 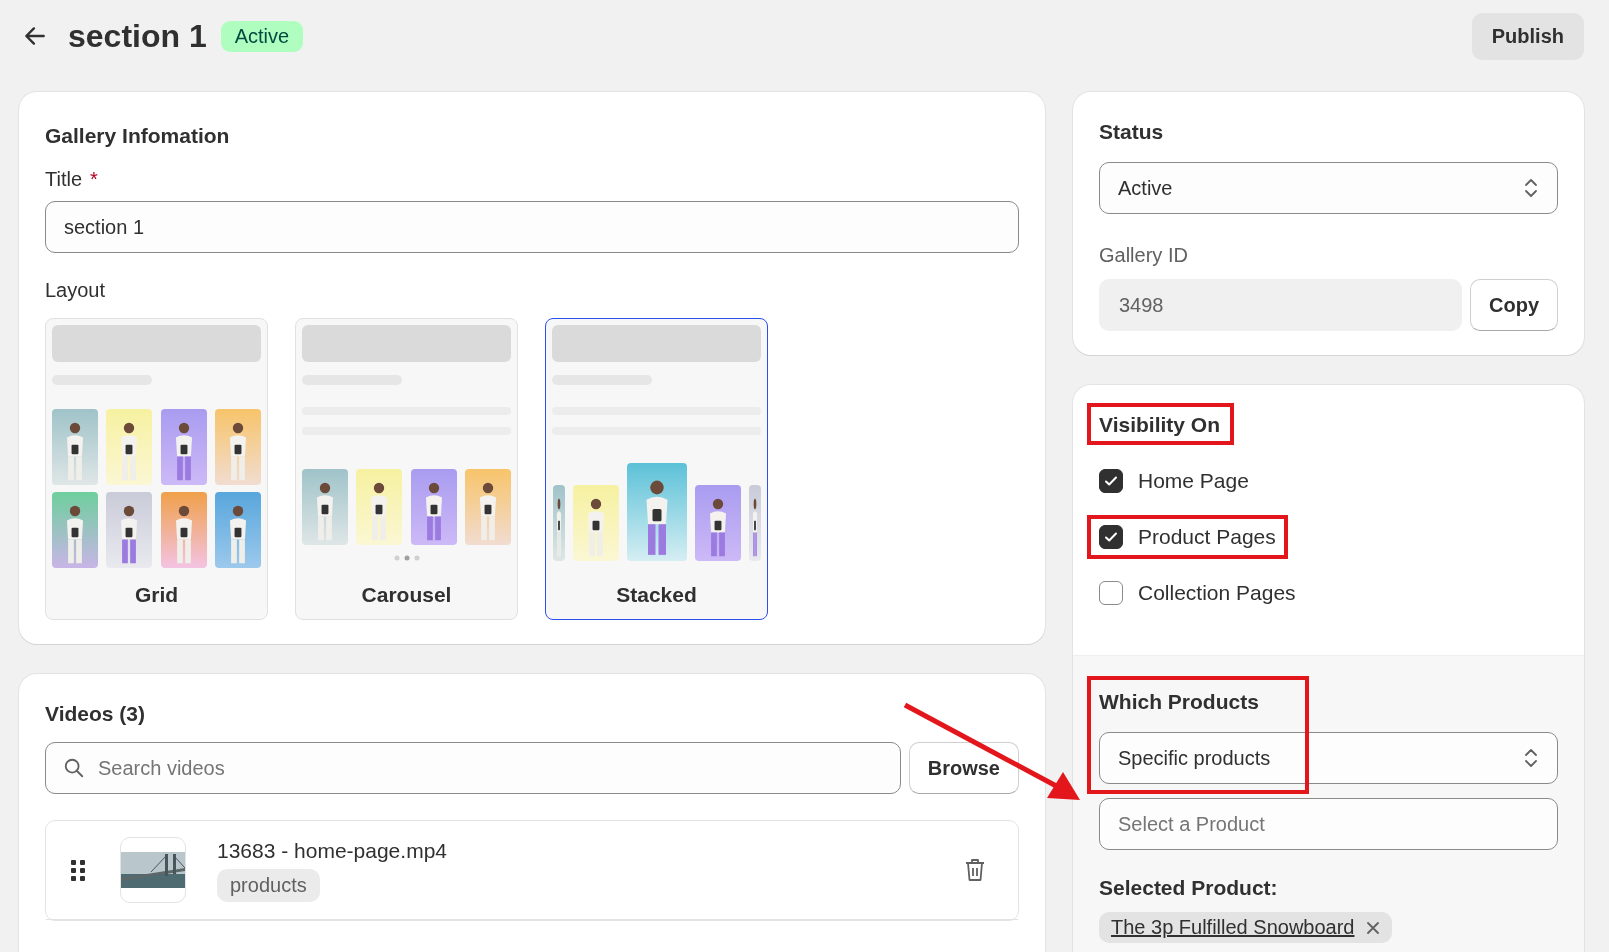 I want to click on visibility-option: Product Pages, so click(x=1187, y=537).